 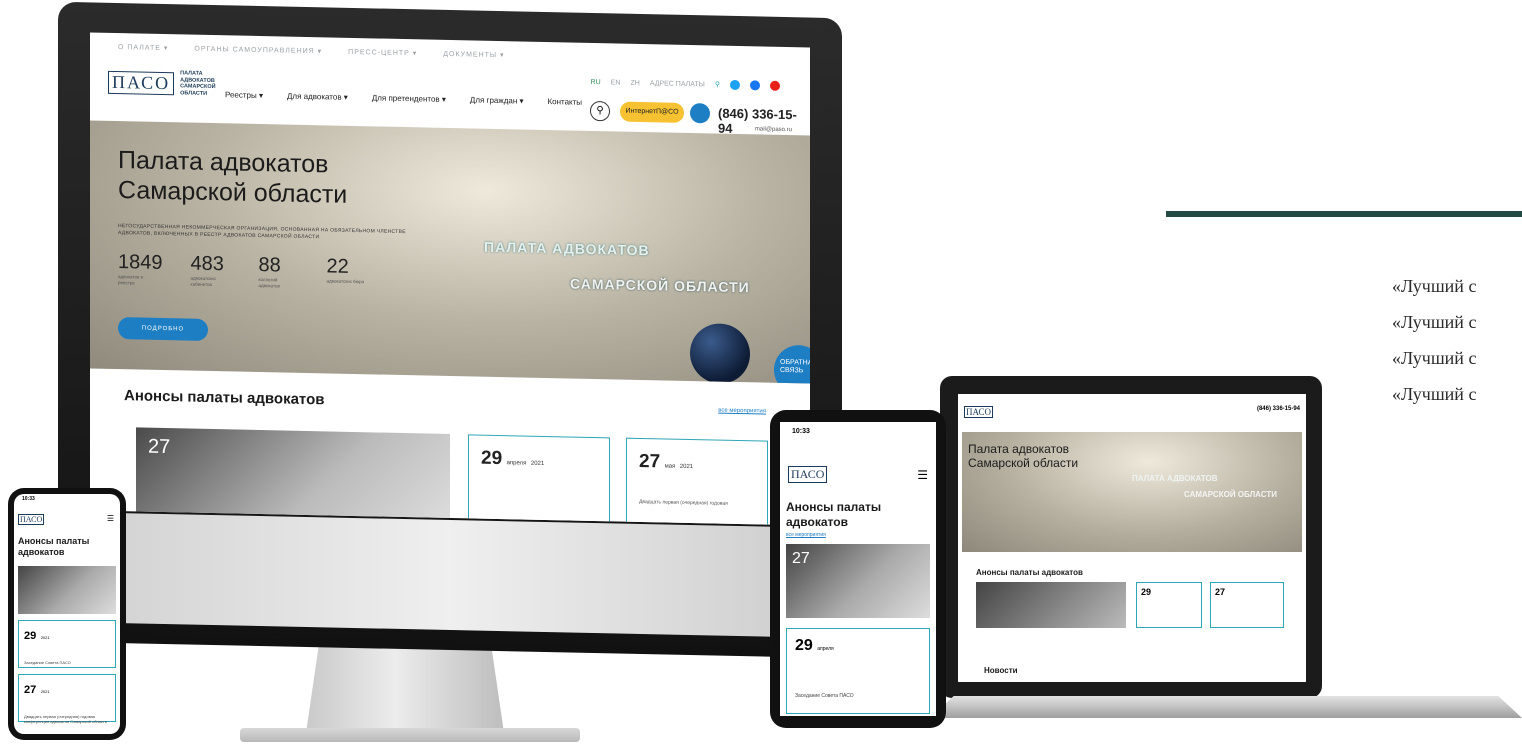 I want to click on address-link: АДРЕС ПАЛАТЫ, so click(x=677, y=84).